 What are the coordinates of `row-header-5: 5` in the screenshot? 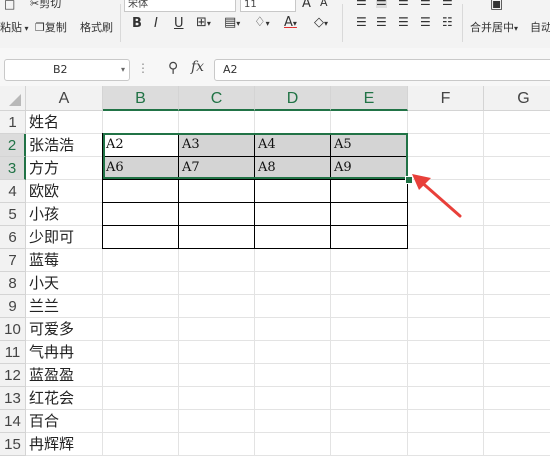 It's located at (13, 214).